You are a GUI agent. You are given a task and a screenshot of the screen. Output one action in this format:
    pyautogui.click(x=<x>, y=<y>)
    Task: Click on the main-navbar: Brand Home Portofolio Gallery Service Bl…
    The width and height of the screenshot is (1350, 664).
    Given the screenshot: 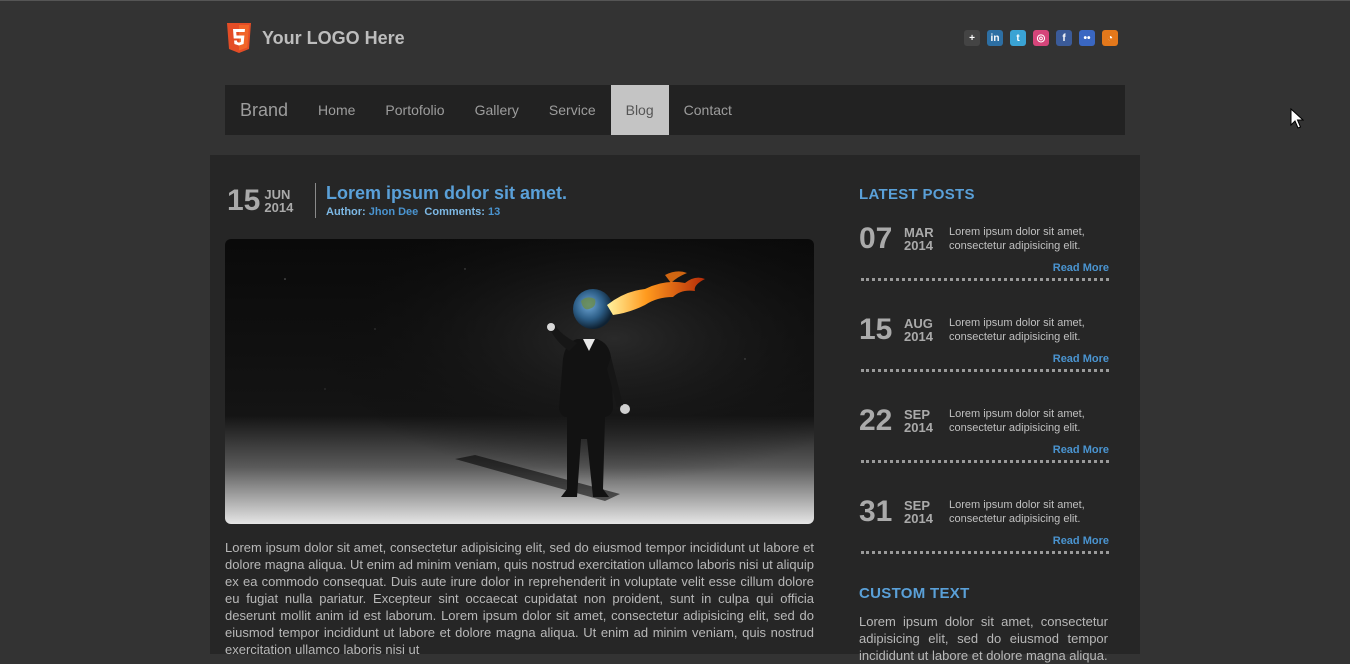 What is the action you would take?
    pyautogui.click(x=675, y=110)
    